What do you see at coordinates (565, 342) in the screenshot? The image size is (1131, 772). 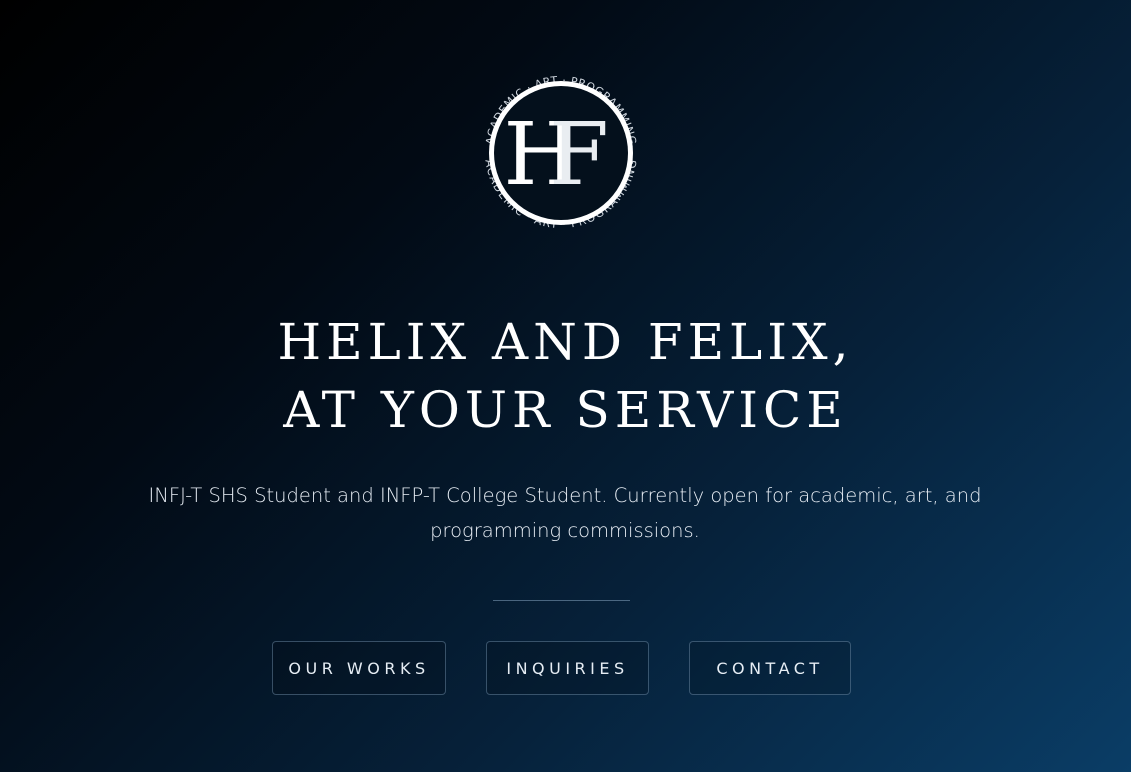 I see `headline-line-1: HELIX AND FELIX,` at bounding box center [565, 342].